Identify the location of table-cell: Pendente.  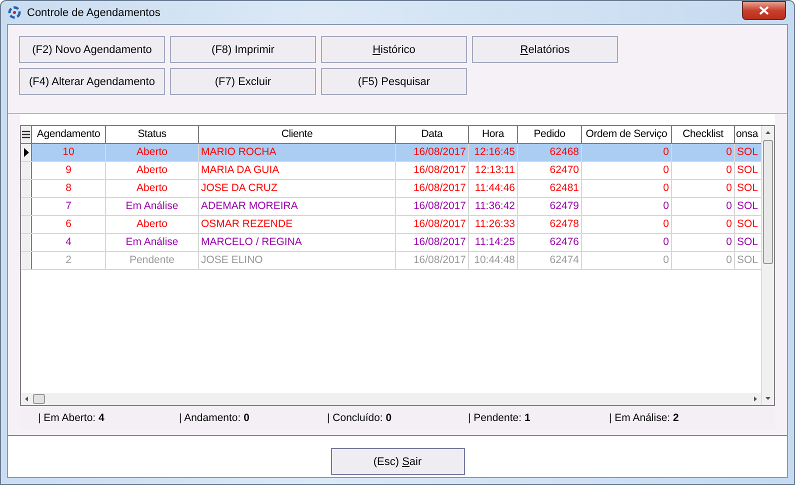
(152, 260).